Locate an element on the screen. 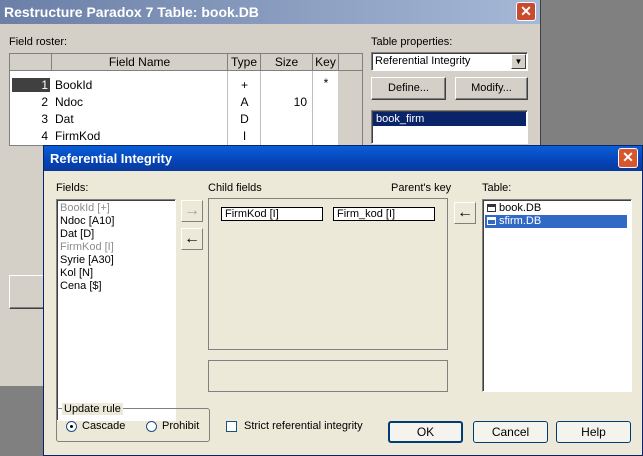 This screenshot has width=643, height=456. column-header-size: Size is located at coordinates (287, 62).